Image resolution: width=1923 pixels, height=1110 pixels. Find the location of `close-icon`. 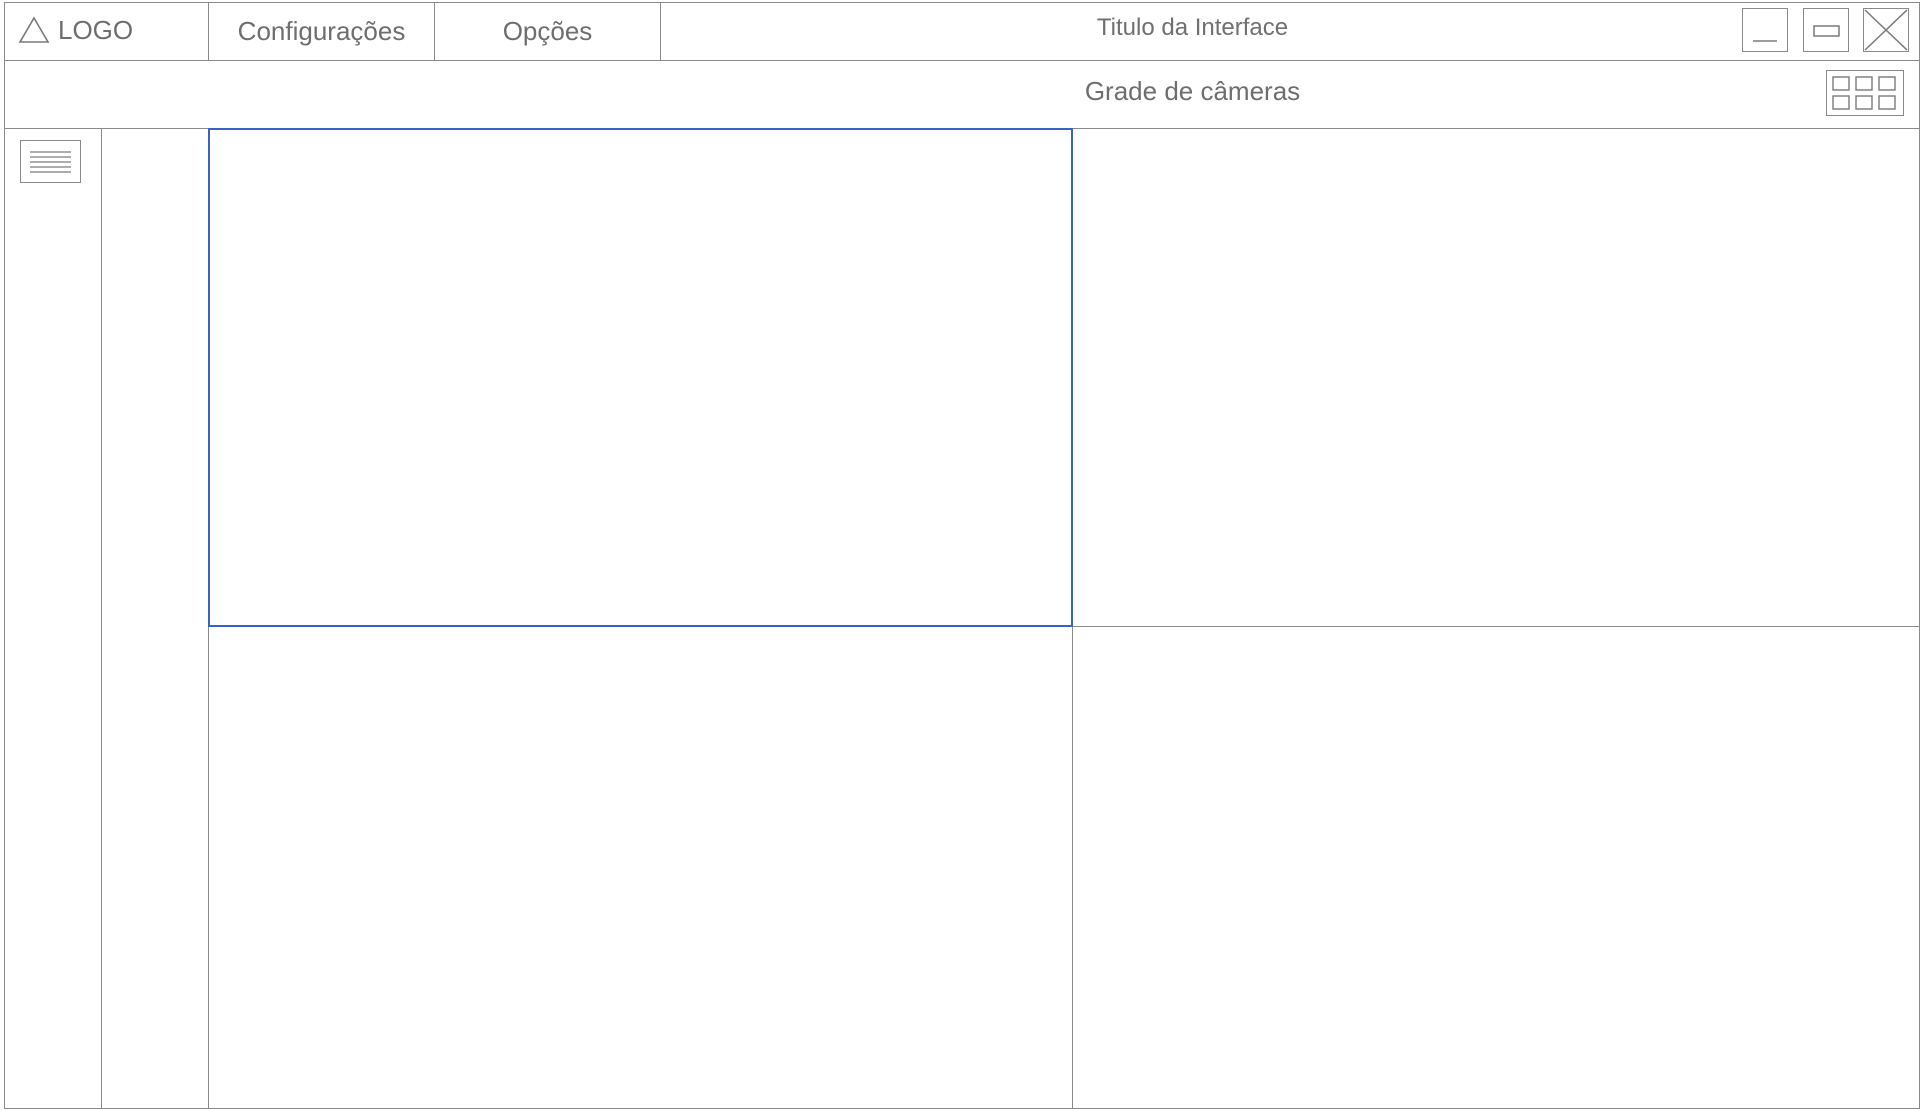

close-icon is located at coordinates (1886, 30).